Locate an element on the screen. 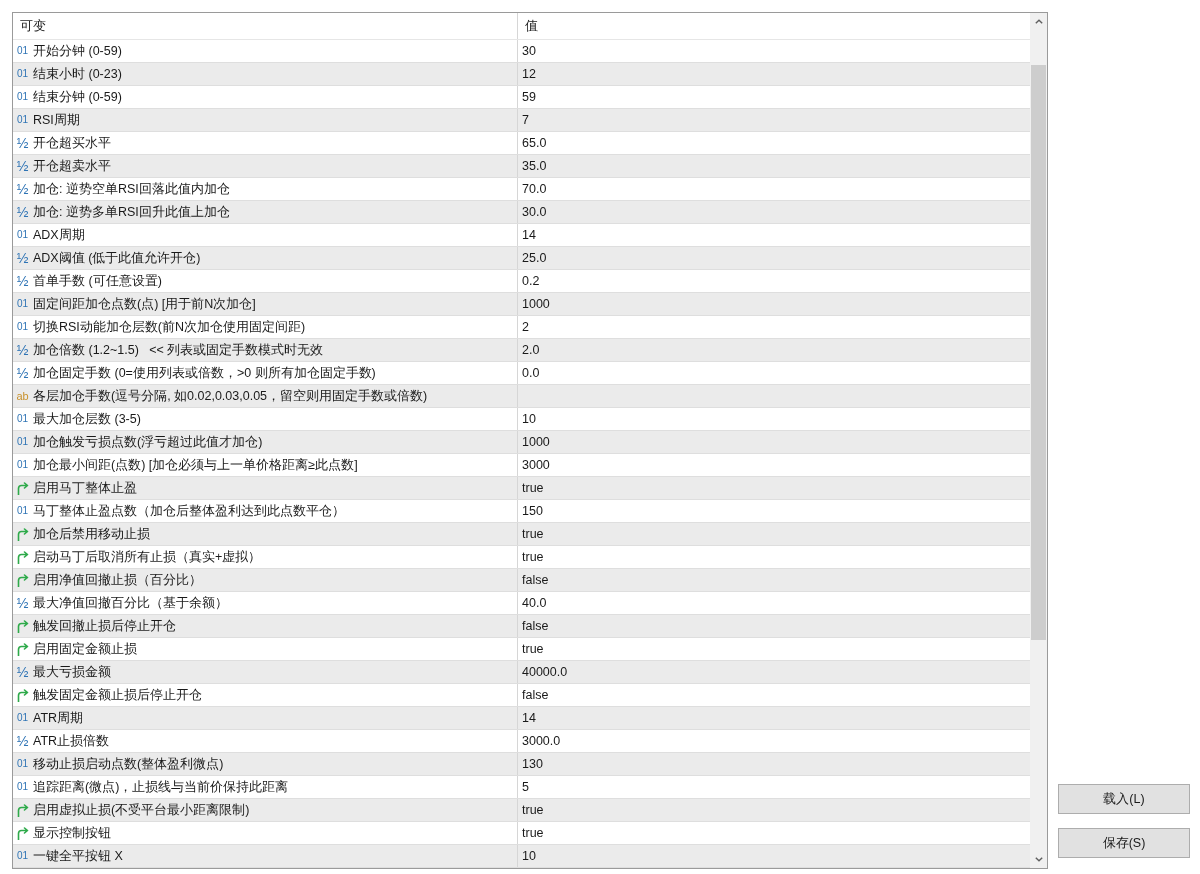  table-row: 启用马丁整体止盈 true is located at coordinates (521, 488).